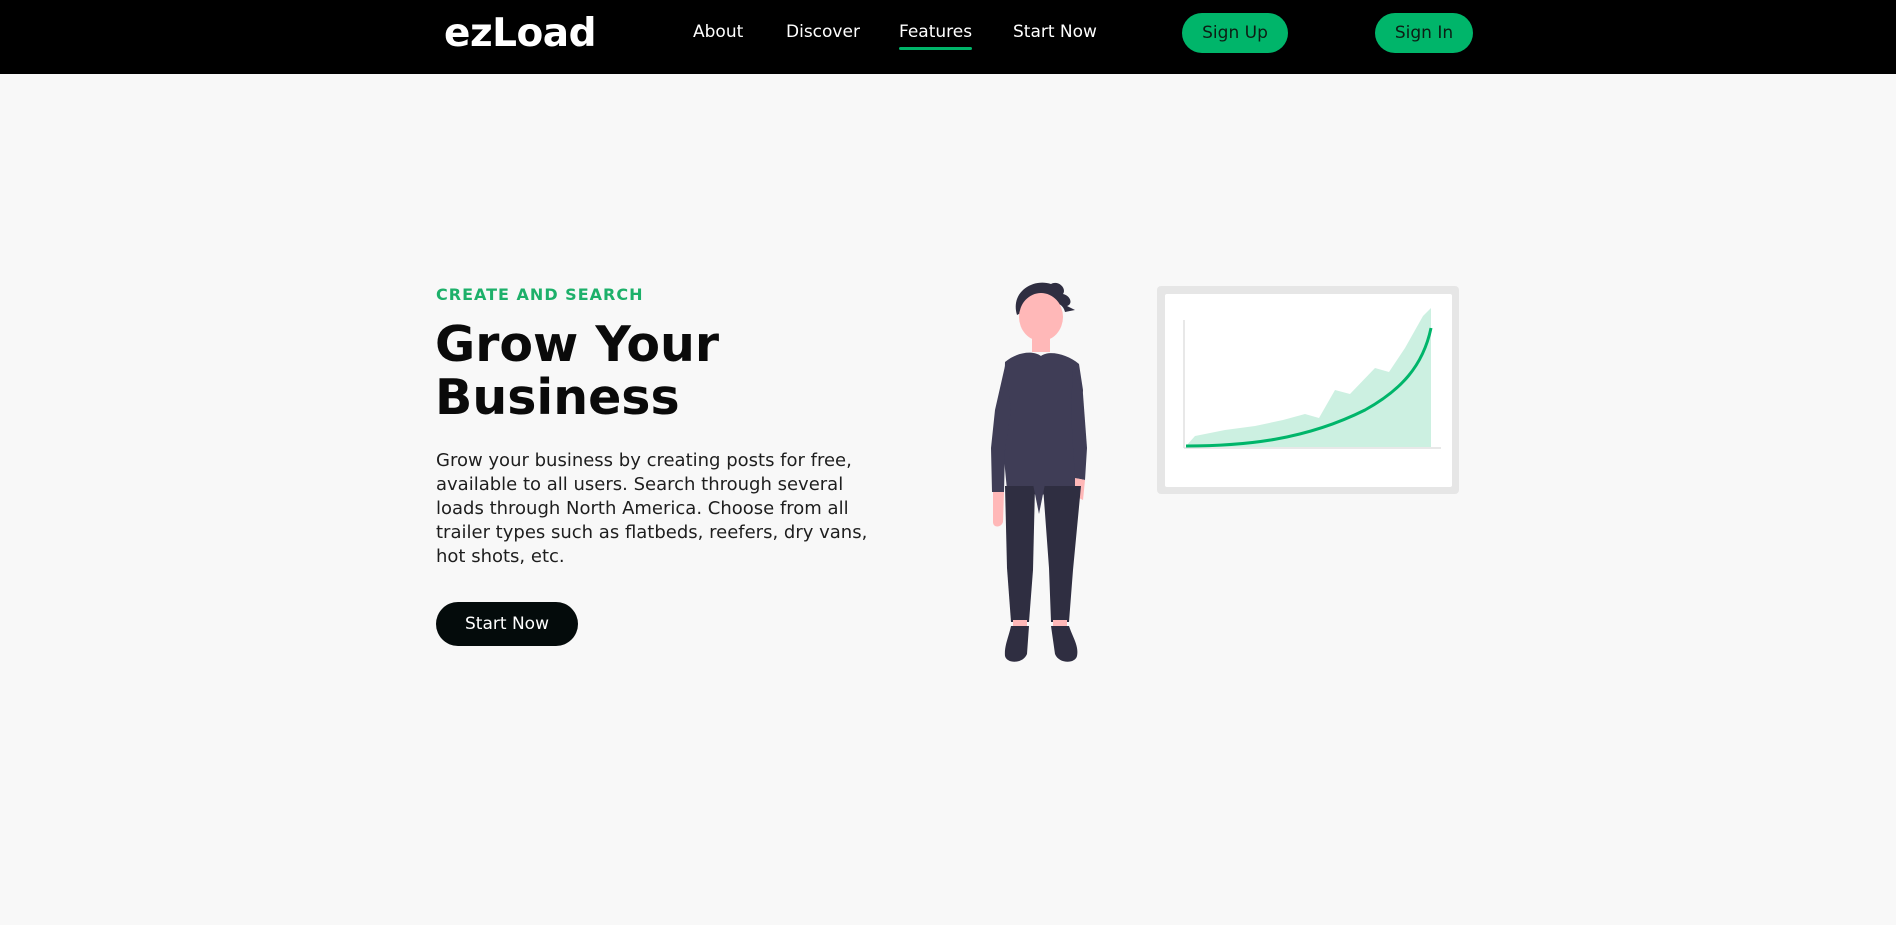 This screenshot has height=925, width=1896. What do you see at coordinates (1039, 472) in the screenshot?
I see `person-figure` at bounding box center [1039, 472].